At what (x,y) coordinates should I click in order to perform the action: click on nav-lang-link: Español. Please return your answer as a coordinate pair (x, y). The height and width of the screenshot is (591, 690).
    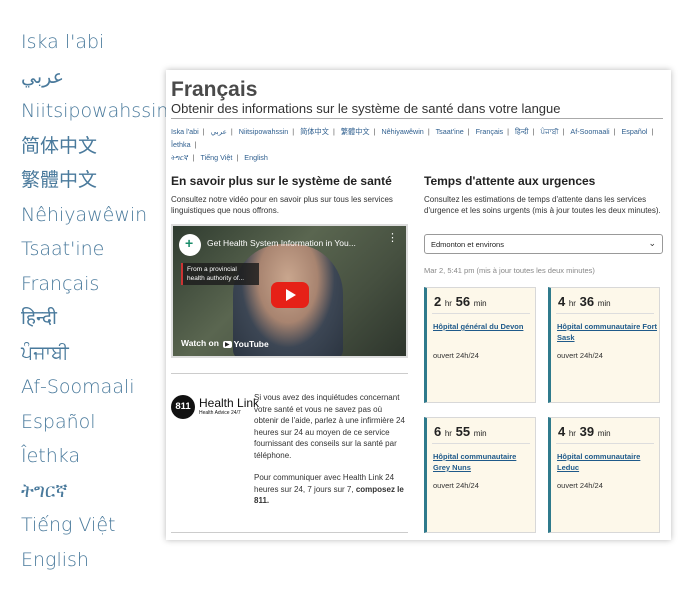
    Looking at the image, I should click on (634, 131).